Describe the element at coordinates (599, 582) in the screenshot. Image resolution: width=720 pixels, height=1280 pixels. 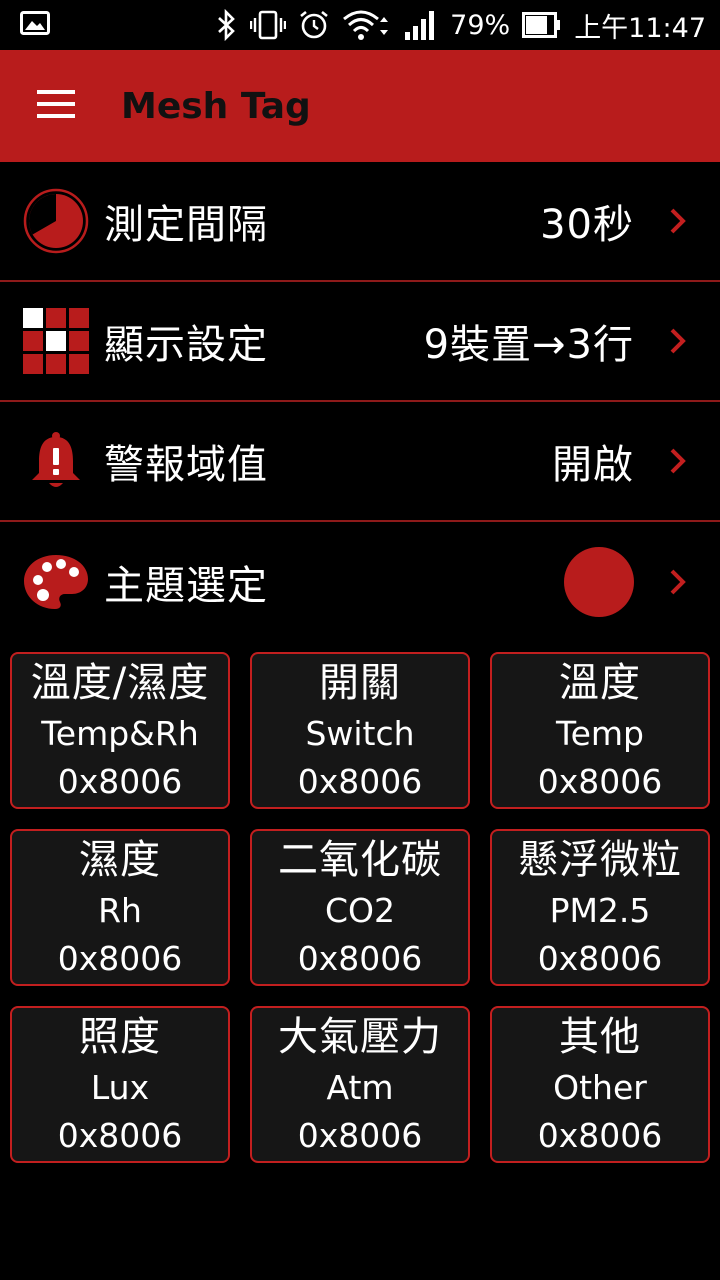
I see `theme-color-swatch` at that location.